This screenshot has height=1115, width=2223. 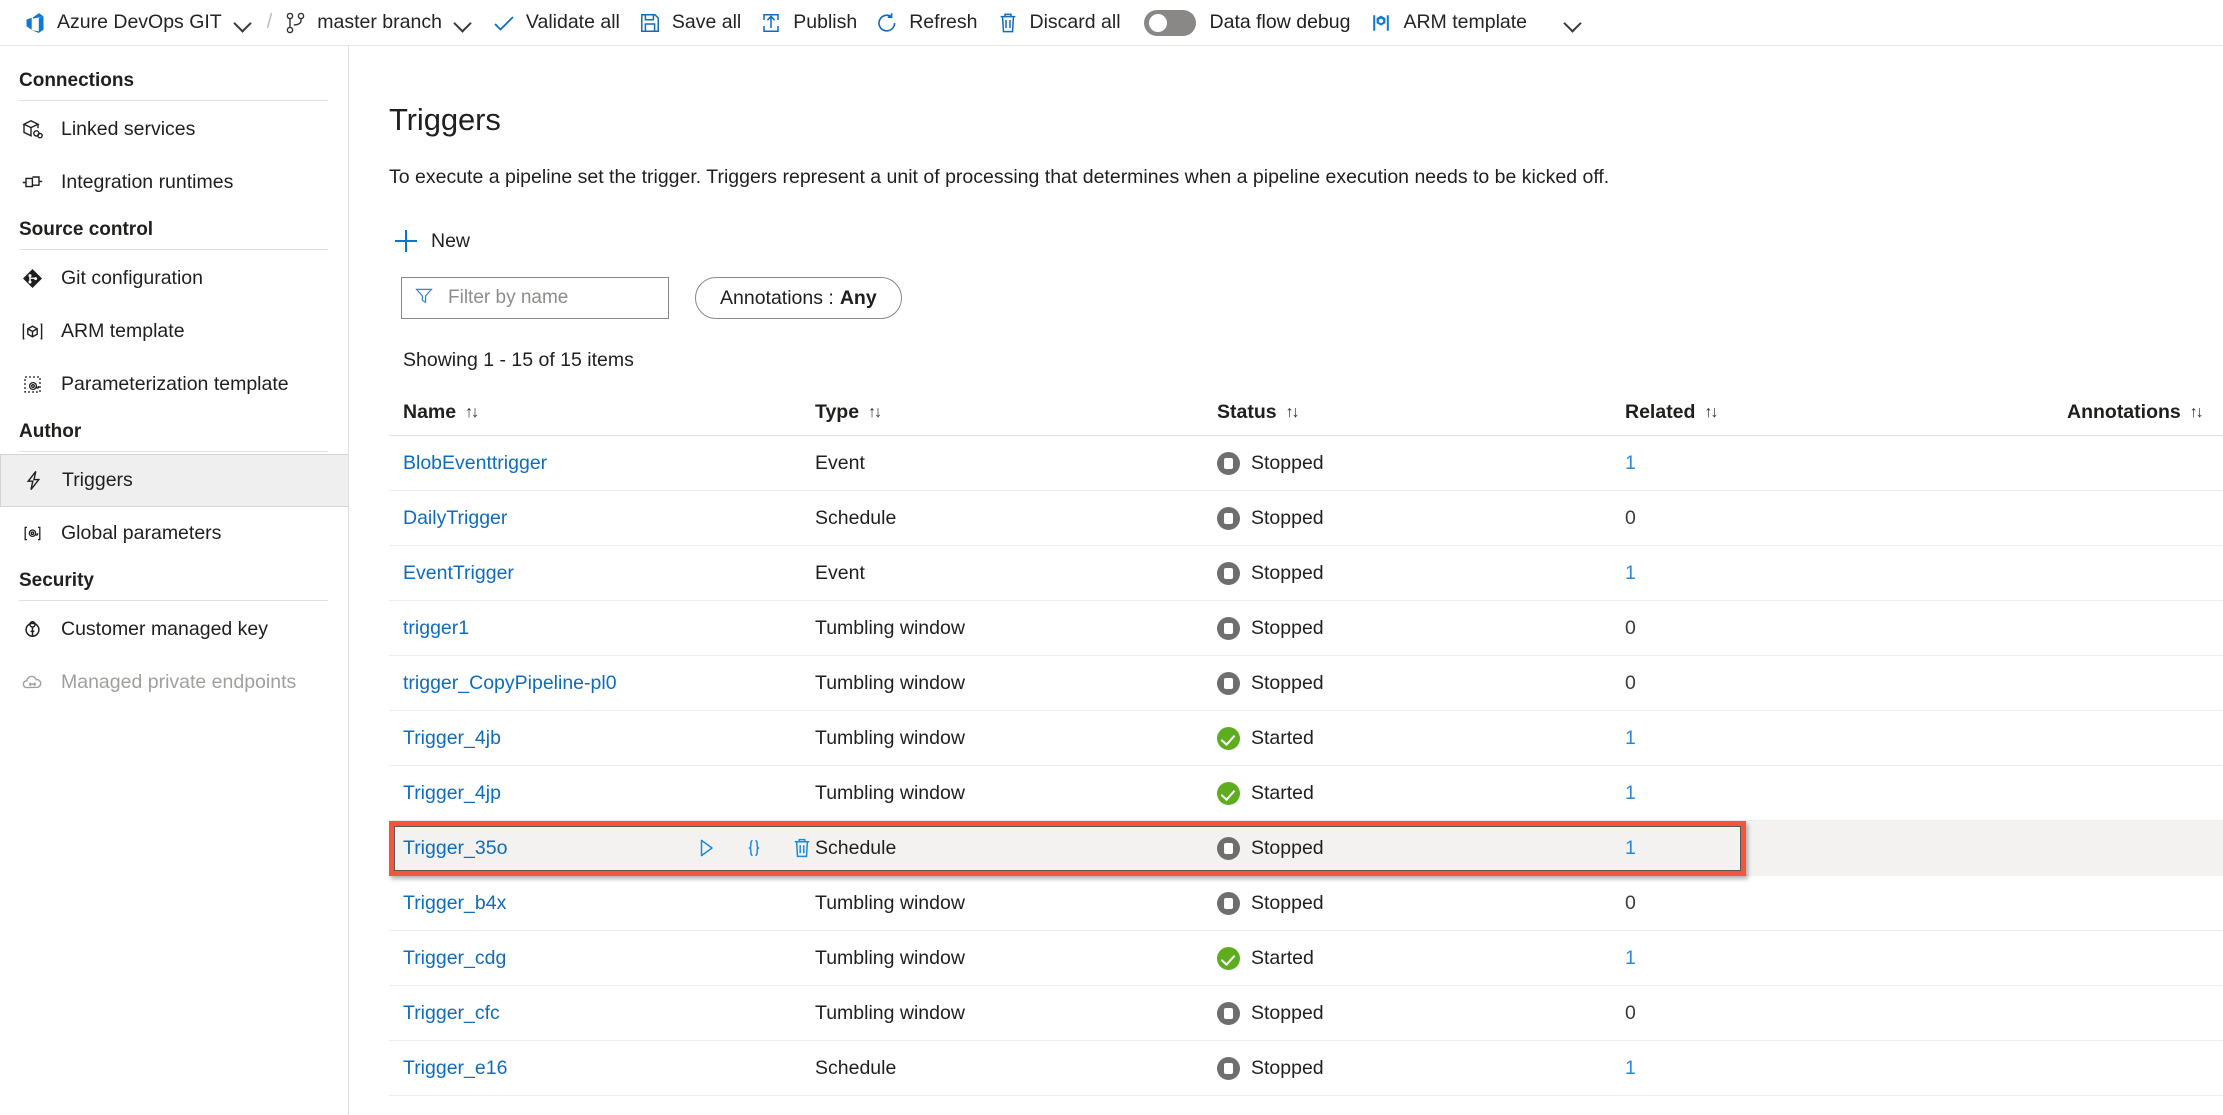 What do you see at coordinates (890, 957) in the screenshot?
I see `cell-type: Tumbling window` at bounding box center [890, 957].